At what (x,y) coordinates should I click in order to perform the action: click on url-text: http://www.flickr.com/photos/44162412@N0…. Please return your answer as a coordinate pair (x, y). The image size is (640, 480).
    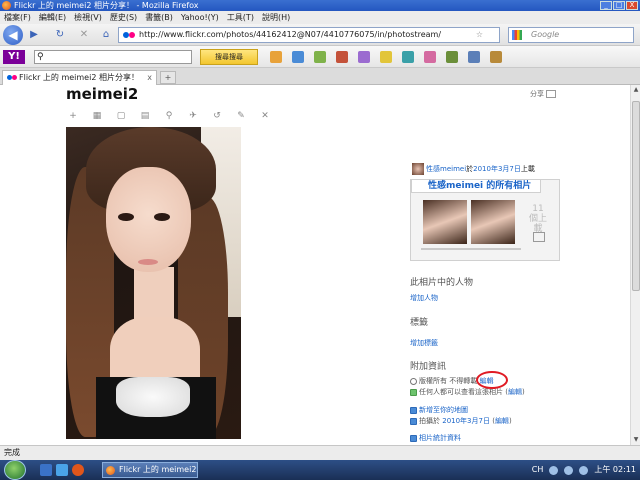
    Looking at the image, I should click on (290, 34).